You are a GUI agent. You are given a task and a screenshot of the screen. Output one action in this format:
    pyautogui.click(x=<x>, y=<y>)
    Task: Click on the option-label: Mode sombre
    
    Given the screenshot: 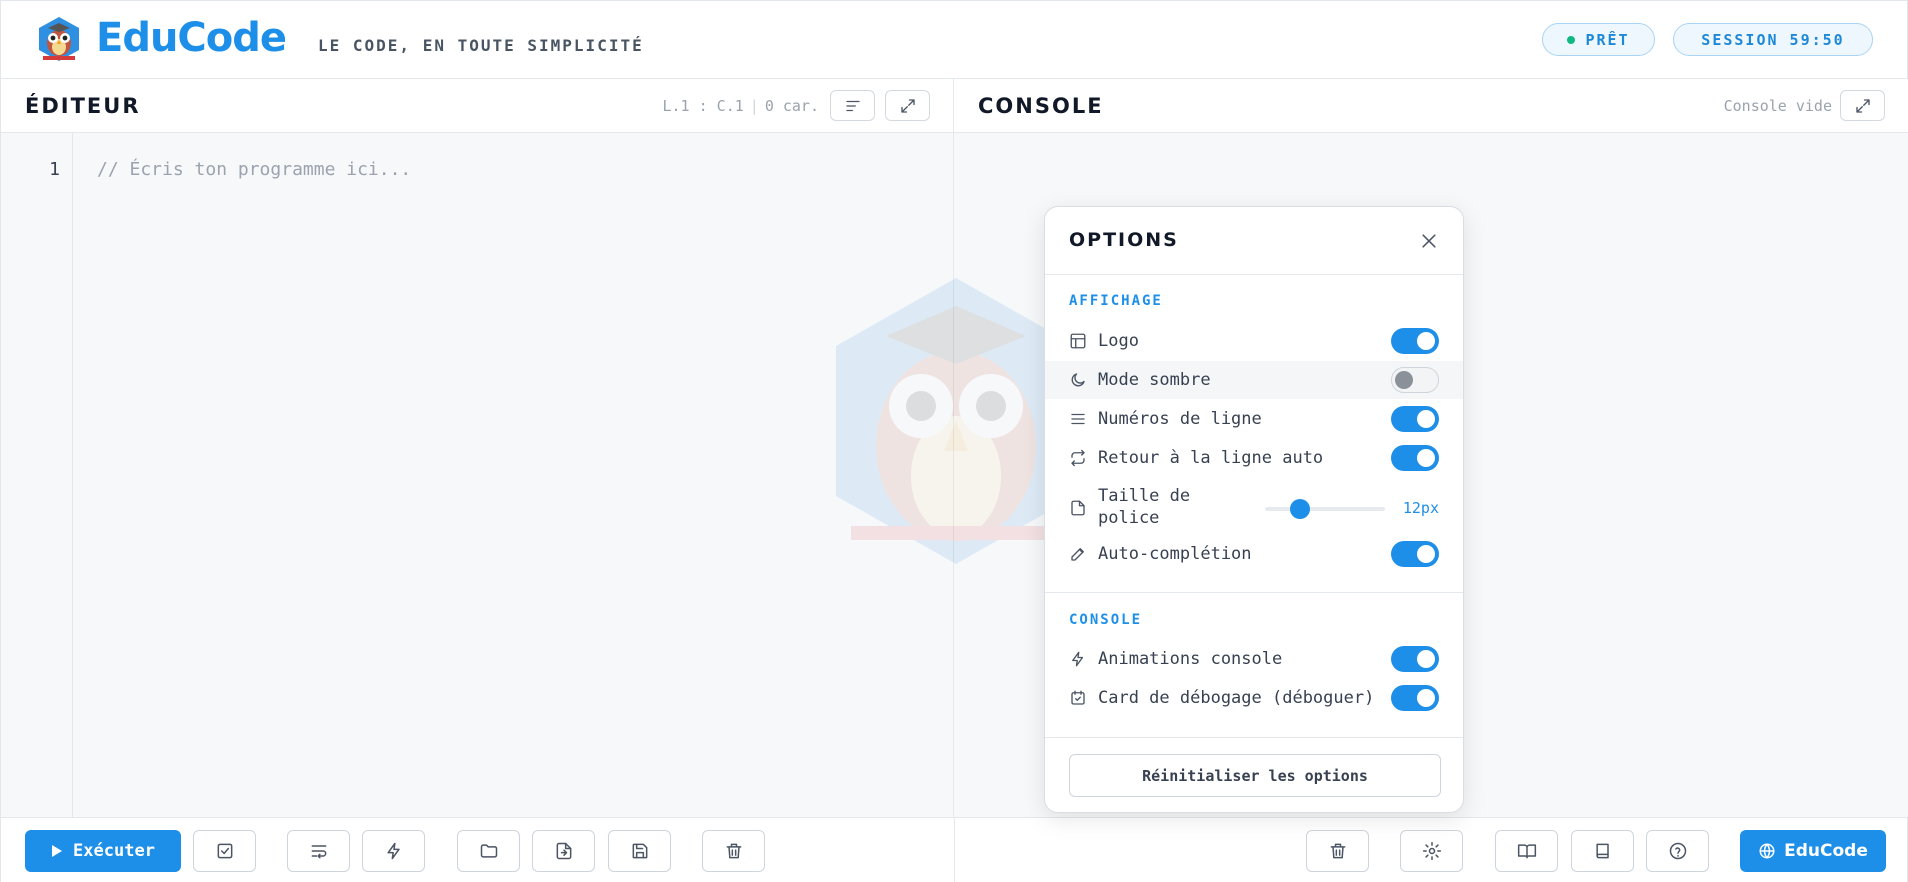 What is the action you would take?
    pyautogui.click(x=1154, y=380)
    